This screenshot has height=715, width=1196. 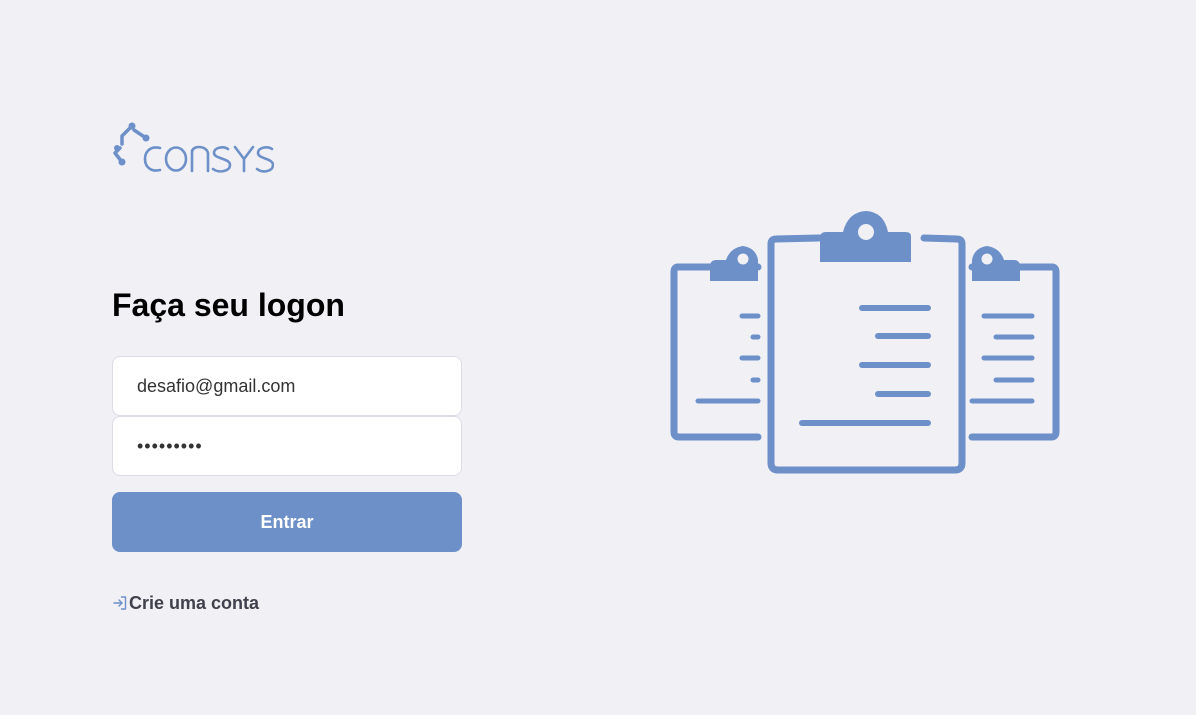 What do you see at coordinates (120, 603) in the screenshot?
I see `log-in-icon` at bounding box center [120, 603].